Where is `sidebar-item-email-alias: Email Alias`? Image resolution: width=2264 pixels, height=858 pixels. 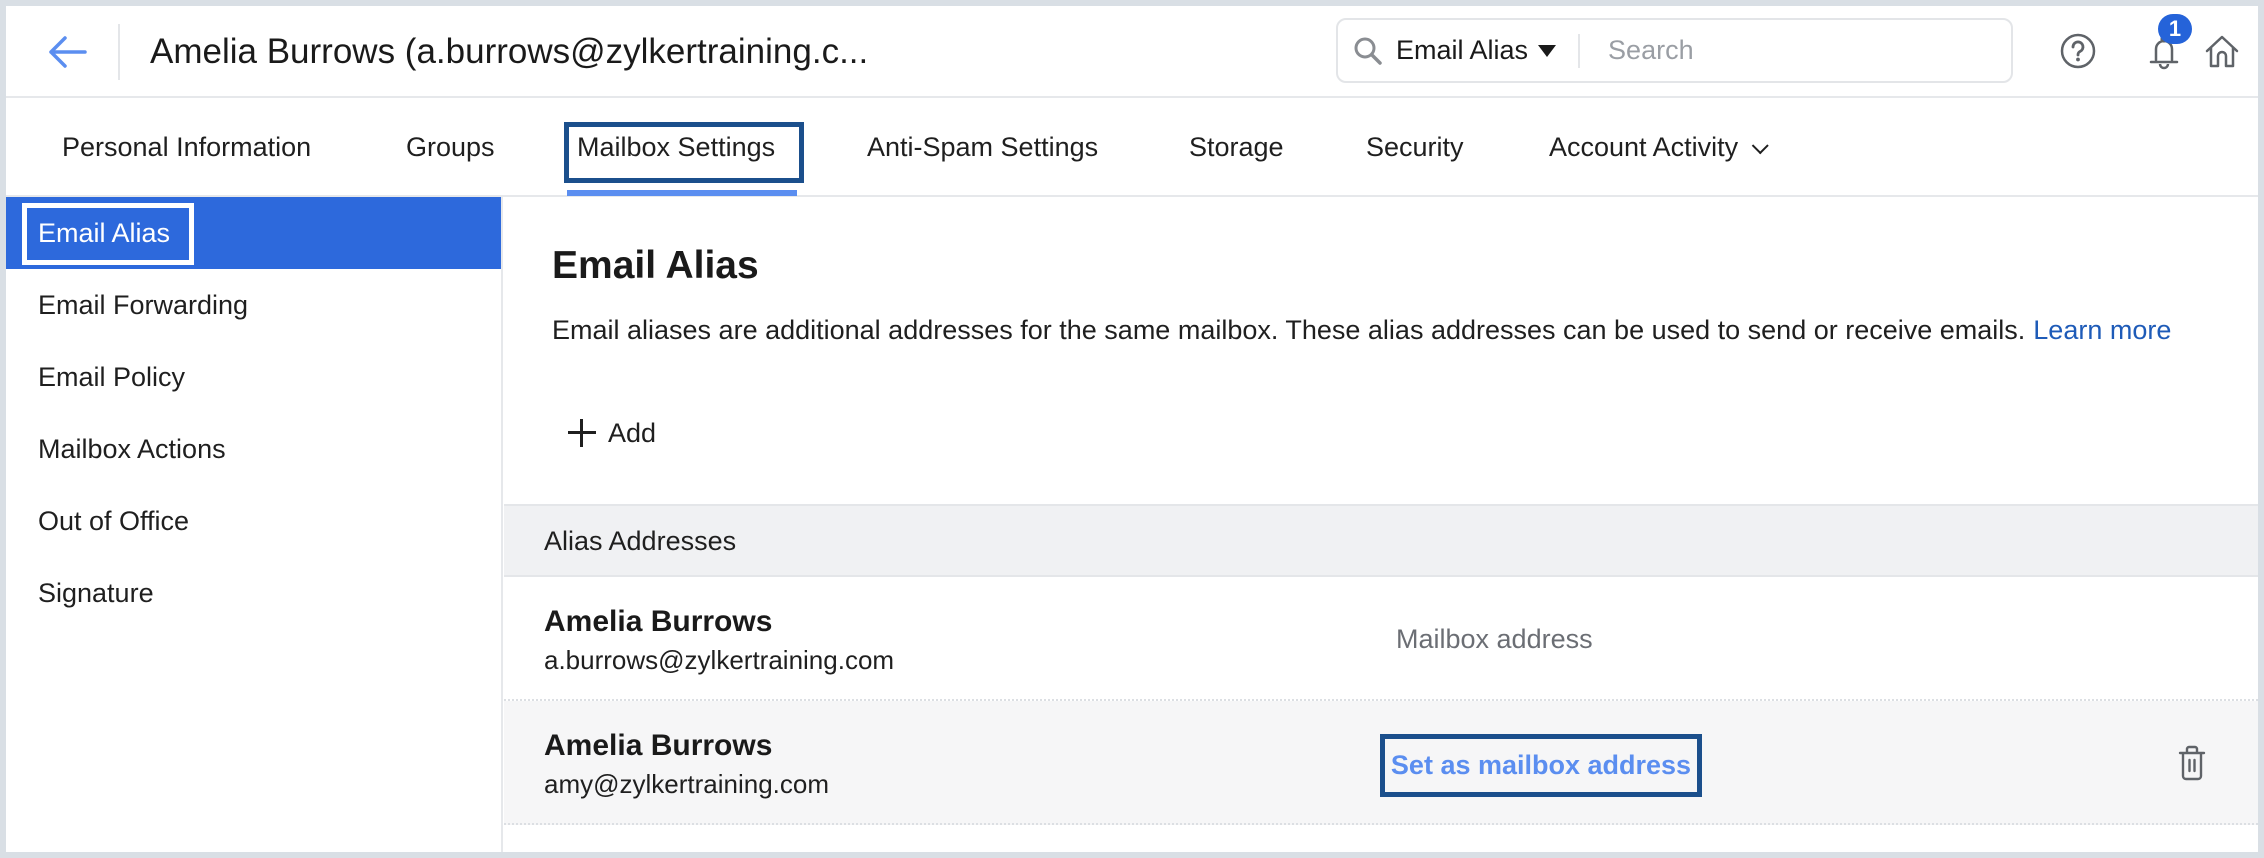 sidebar-item-email-alias: Email Alias is located at coordinates (253, 233).